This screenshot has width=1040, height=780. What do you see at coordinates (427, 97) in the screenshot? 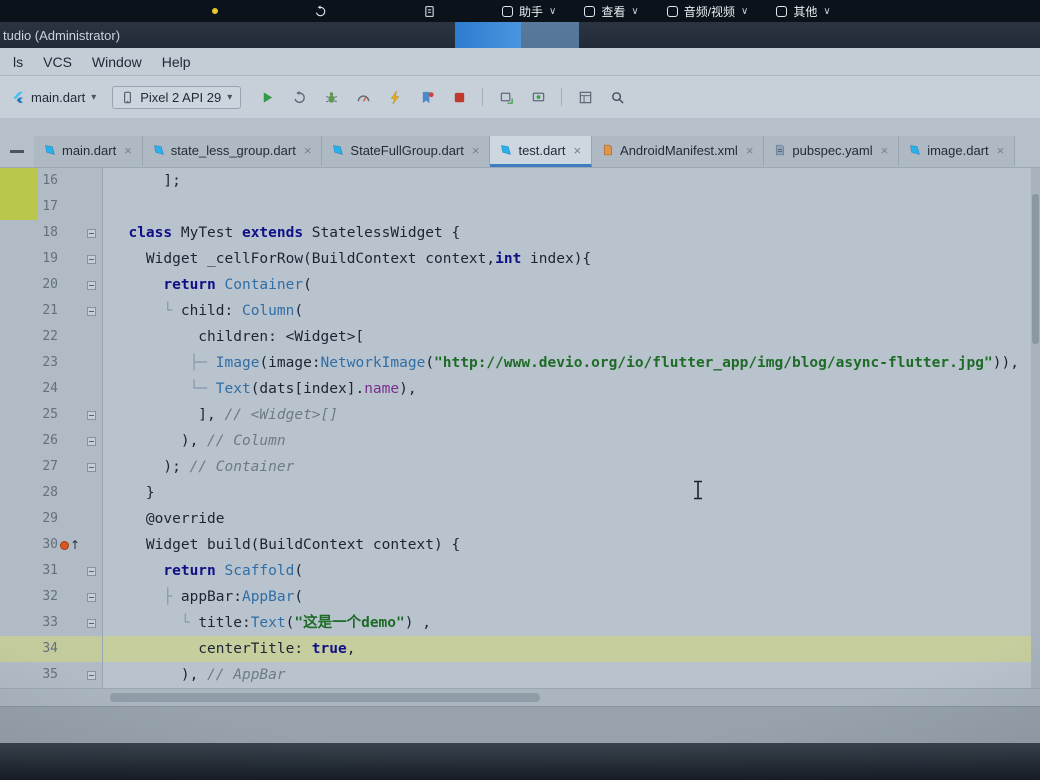
I see `hot-restart-icon` at bounding box center [427, 97].